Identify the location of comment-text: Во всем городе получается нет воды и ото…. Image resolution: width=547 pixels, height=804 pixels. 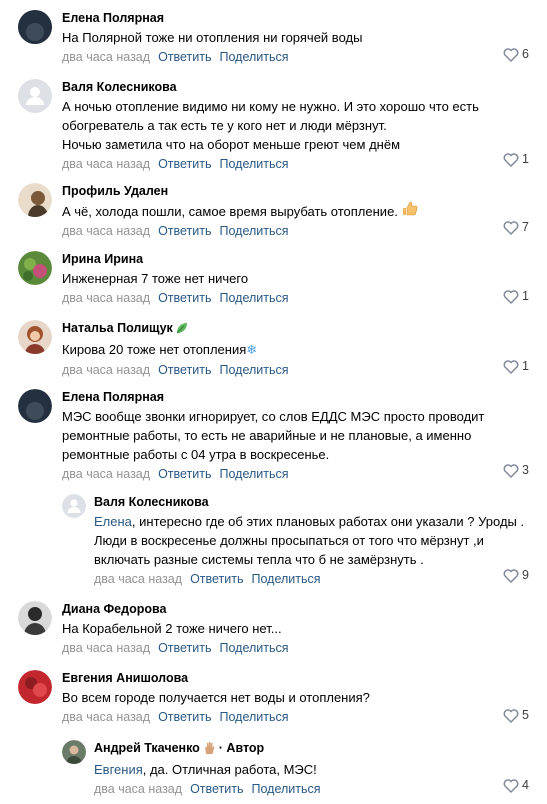
(216, 697).